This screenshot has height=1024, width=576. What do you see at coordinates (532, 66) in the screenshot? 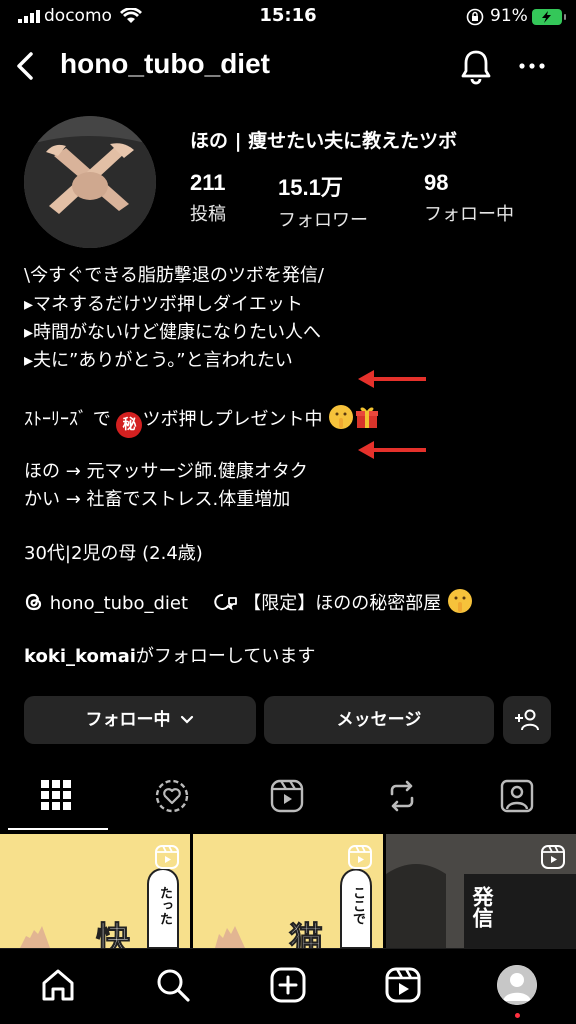
I see `more-options-icon` at bounding box center [532, 66].